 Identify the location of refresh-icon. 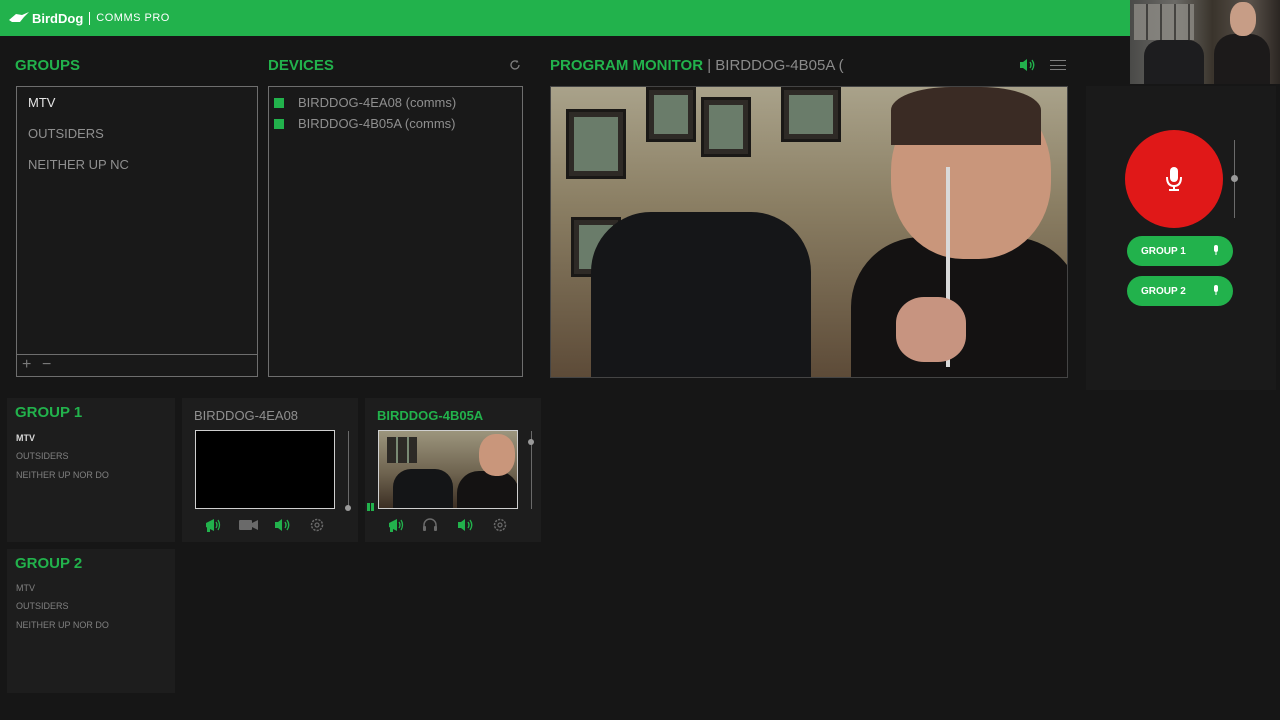
(515, 65).